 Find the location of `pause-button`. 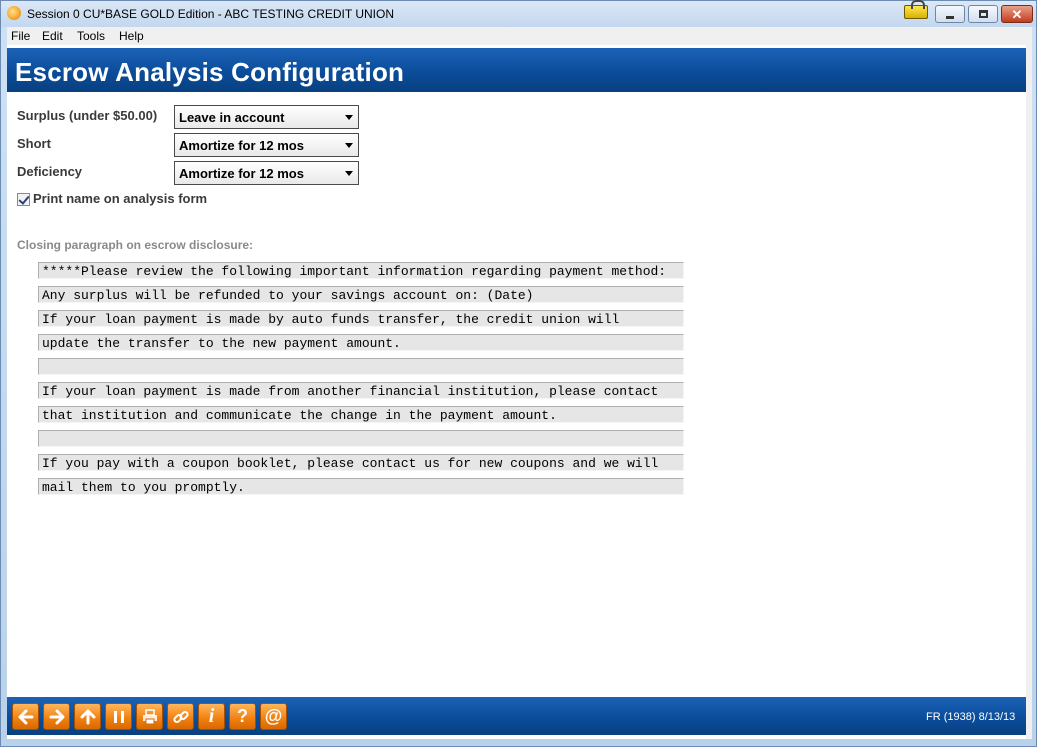

pause-button is located at coordinates (118, 716).